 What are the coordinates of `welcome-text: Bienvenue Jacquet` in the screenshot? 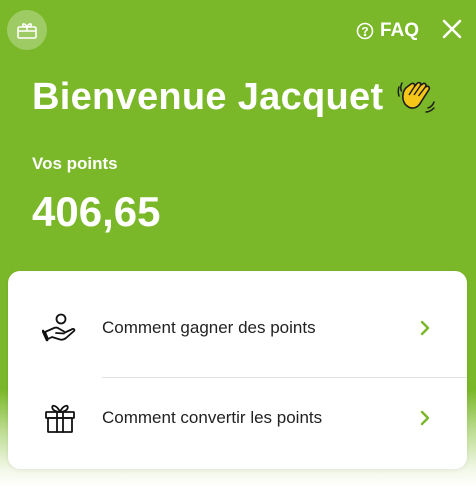 It's located at (208, 97).